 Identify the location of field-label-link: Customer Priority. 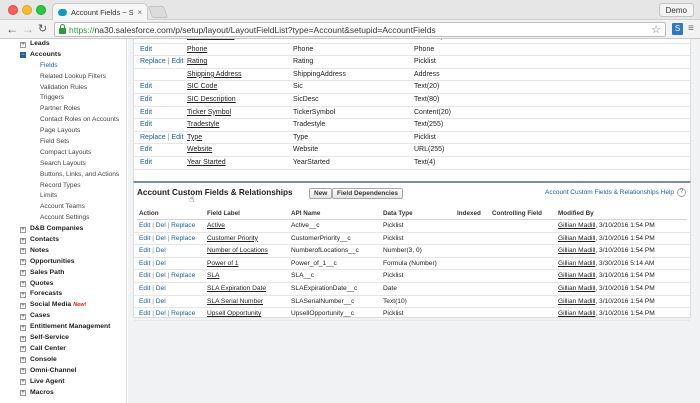
(232, 239).